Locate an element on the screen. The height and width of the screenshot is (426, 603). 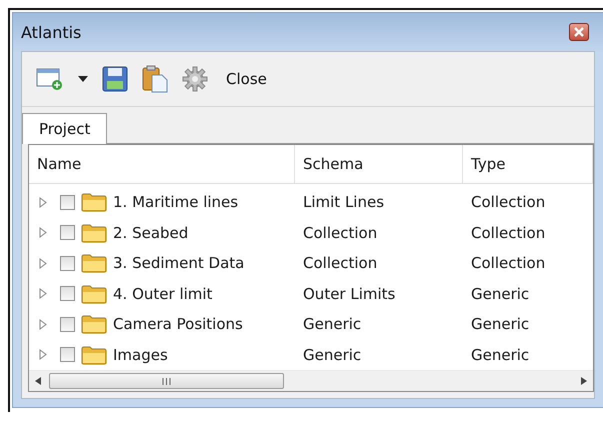
new-window-icon is located at coordinates (50, 79).